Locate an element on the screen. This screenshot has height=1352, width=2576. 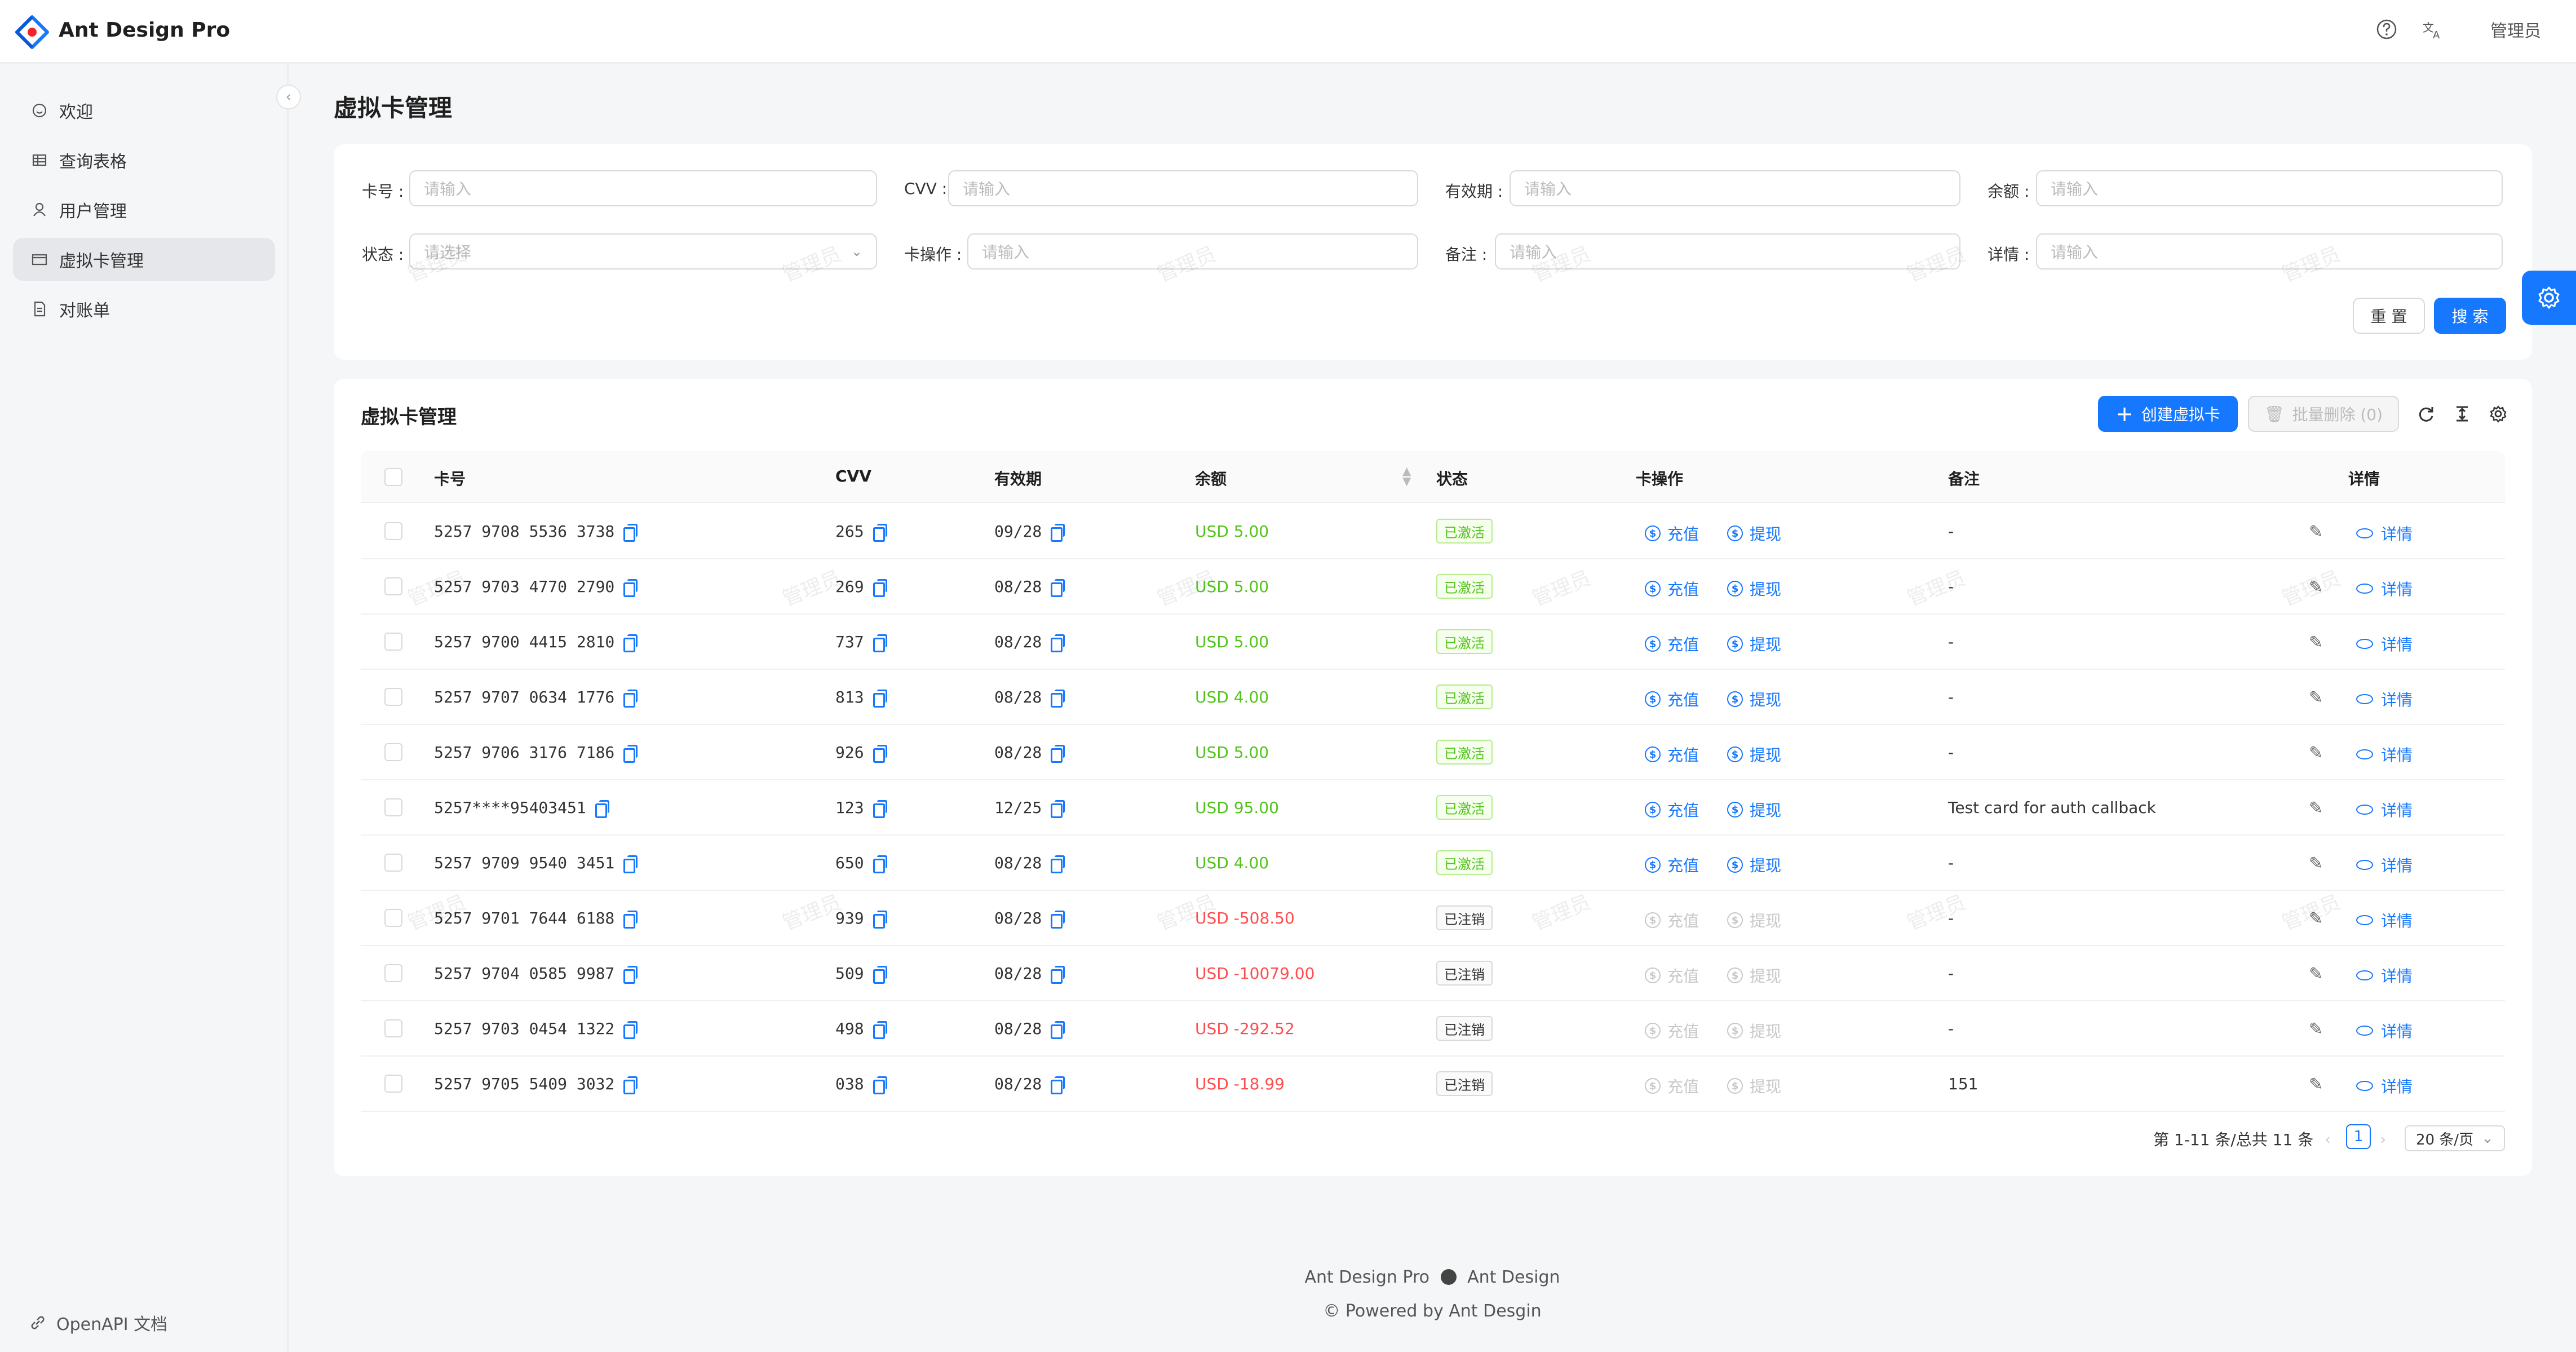
sidebar-item-welcome: 欢迎 is located at coordinates (144, 110).